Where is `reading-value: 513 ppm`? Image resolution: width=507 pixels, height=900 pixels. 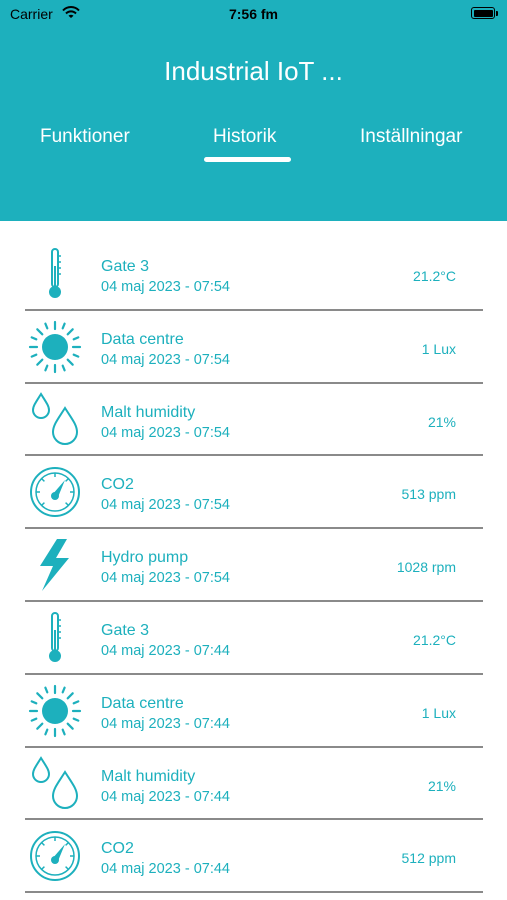
reading-value: 513 ppm is located at coordinates (428, 494).